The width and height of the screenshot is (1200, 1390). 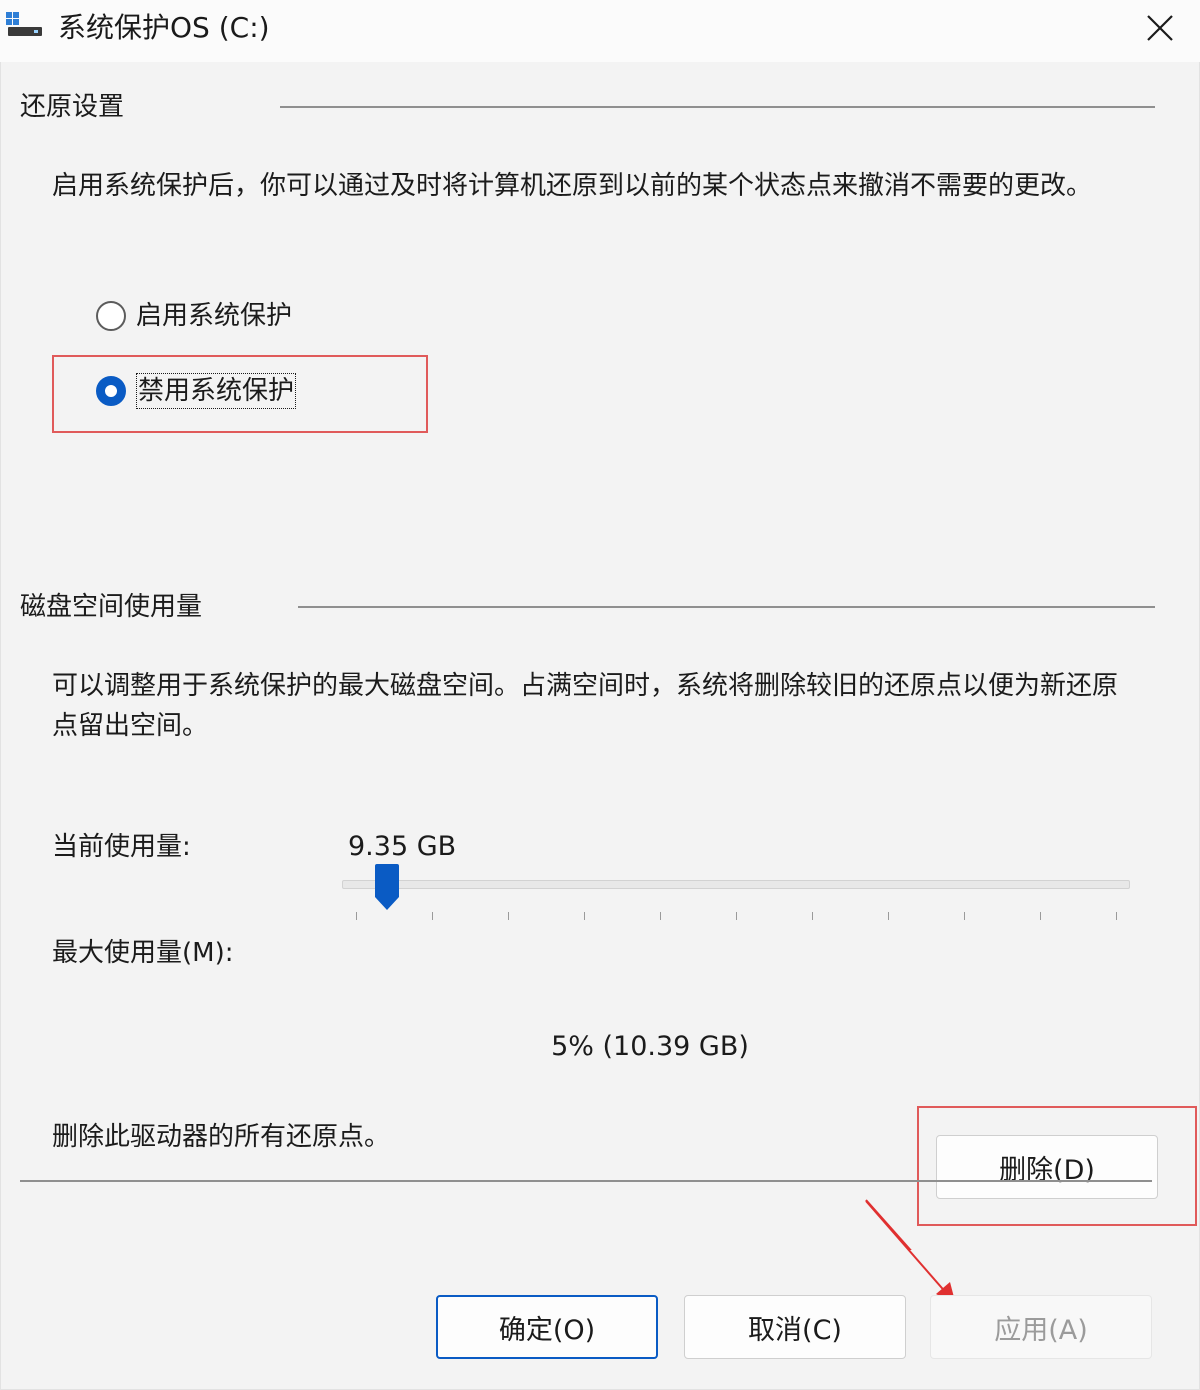 What do you see at coordinates (736, 884) in the screenshot?
I see `max-usage-slider` at bounding box center [736, 884].